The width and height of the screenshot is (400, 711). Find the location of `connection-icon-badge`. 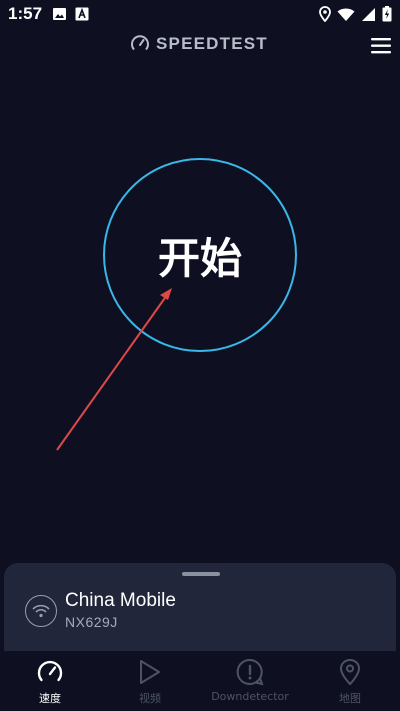

connection-icon-badge is located at coordinates (41, 611).